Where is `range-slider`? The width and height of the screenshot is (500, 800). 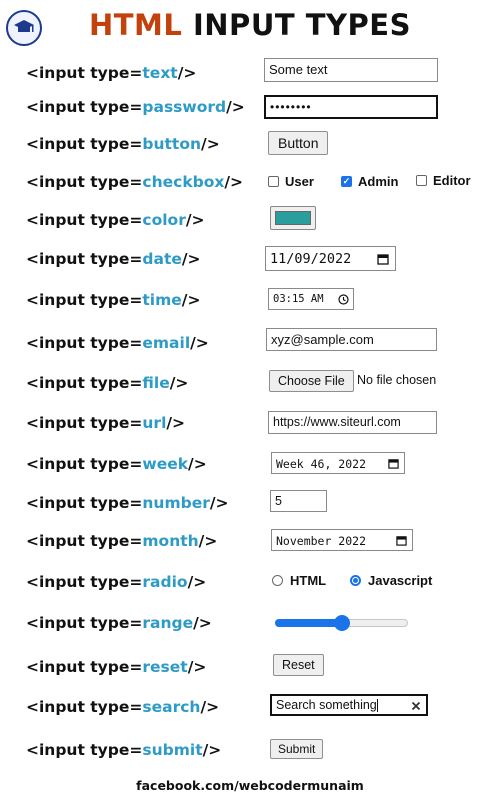 range-slider is located at coordinates (341, 623).